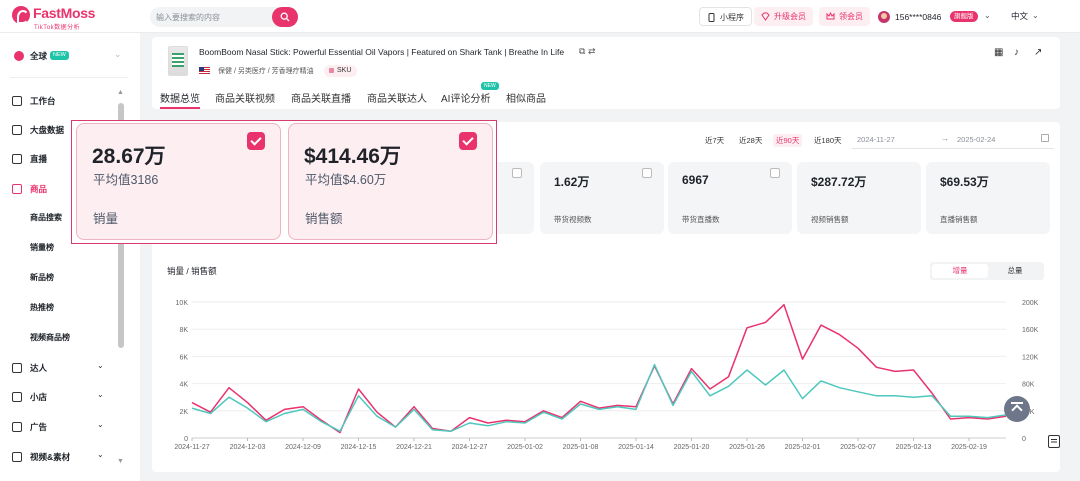  I want to click on sales-amount-card: $414.46万 平均值$4.60万 销售额, so click(390, 181).